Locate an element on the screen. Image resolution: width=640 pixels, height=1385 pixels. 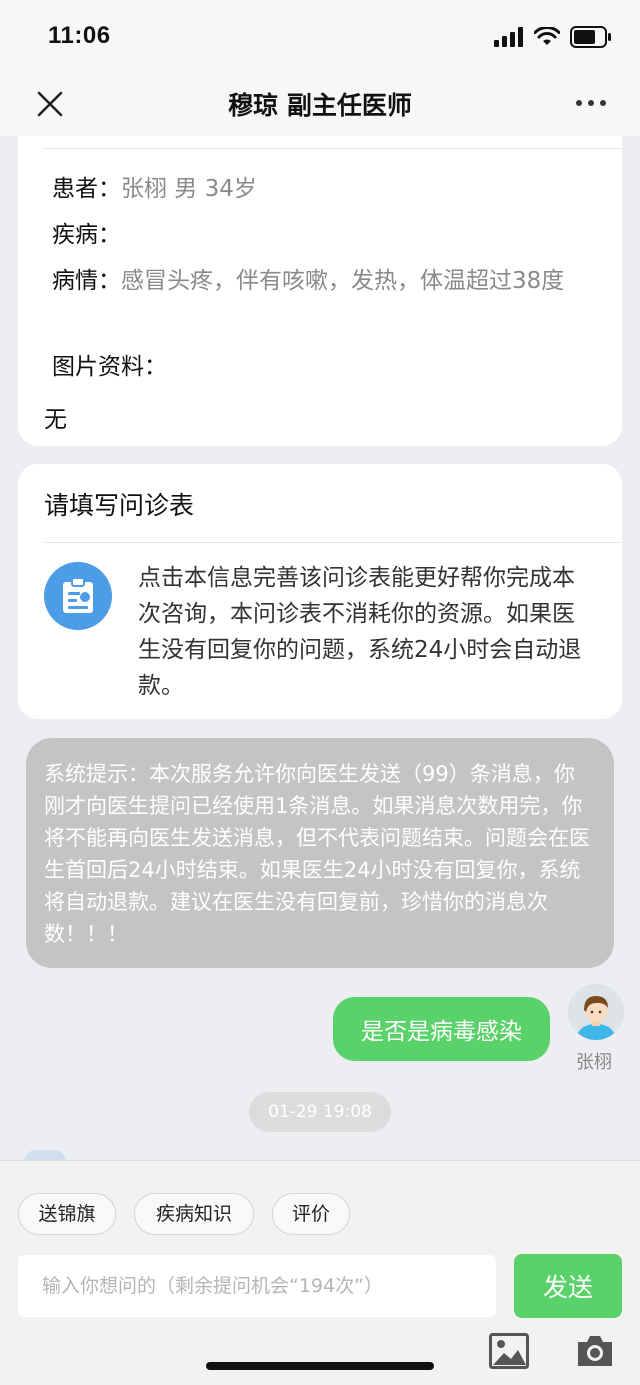
message-timestamp: 01-29 19:08 is located at coordinates (320, 1112).